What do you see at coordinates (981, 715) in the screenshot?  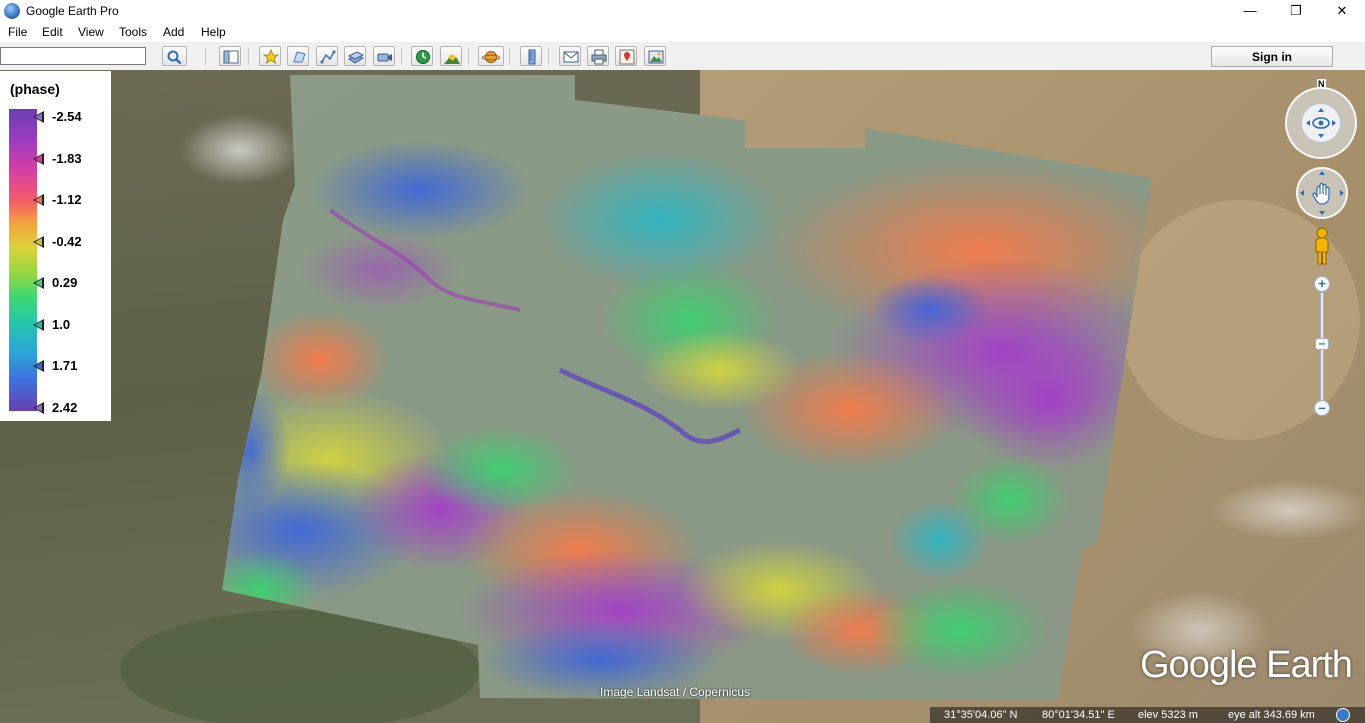 I see `latitude-readout: 31°35'04.06" N` at bounding box center [981, 715].